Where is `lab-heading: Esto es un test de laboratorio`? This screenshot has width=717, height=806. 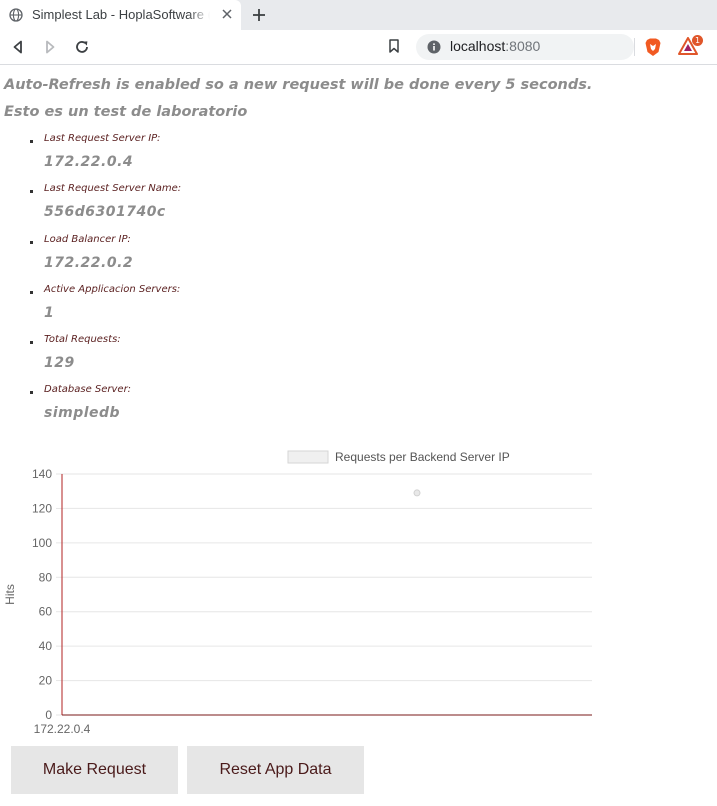
lab-heading: Esto es un test de laboratorio is located at coordinates (126, 112).